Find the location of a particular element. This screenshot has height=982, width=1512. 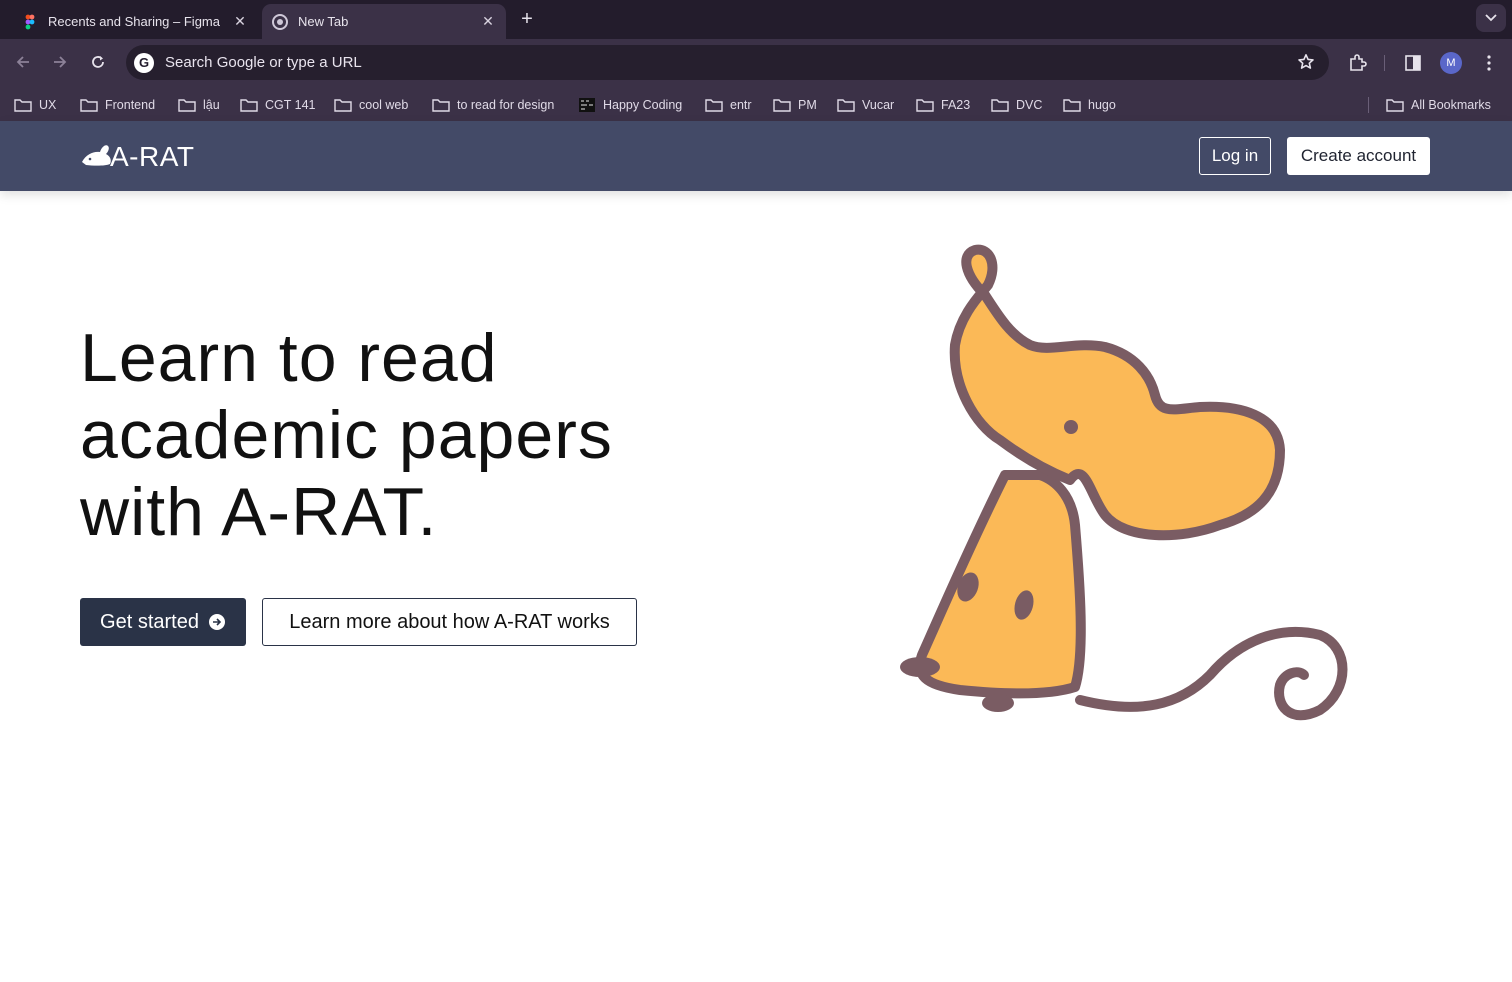

back-arrow-icon is located at coordinates (23, 62).